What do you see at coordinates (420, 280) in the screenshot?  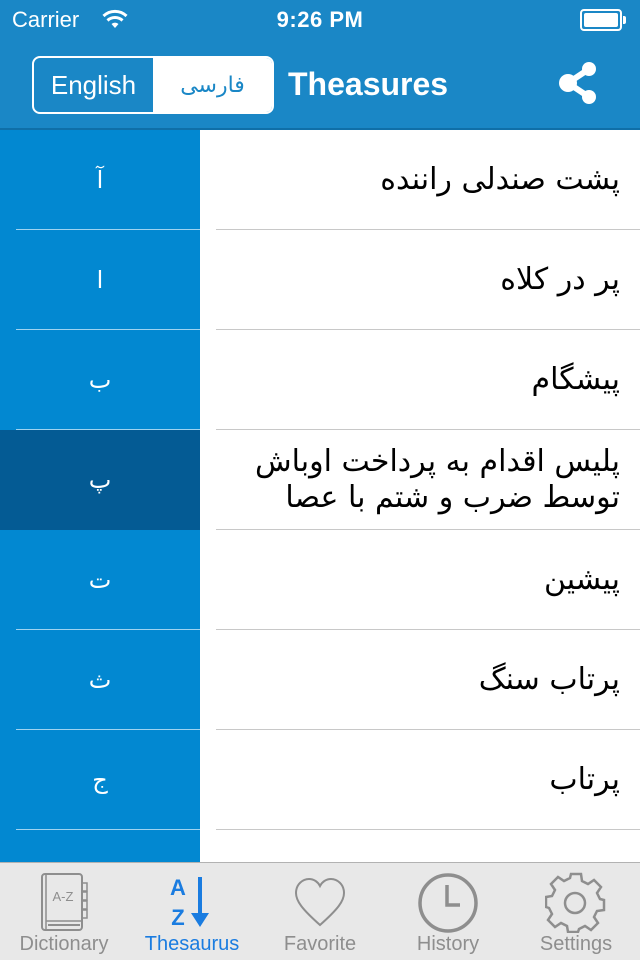 I see `list-item: پر در کلاه` at bounding box center [420, 280].